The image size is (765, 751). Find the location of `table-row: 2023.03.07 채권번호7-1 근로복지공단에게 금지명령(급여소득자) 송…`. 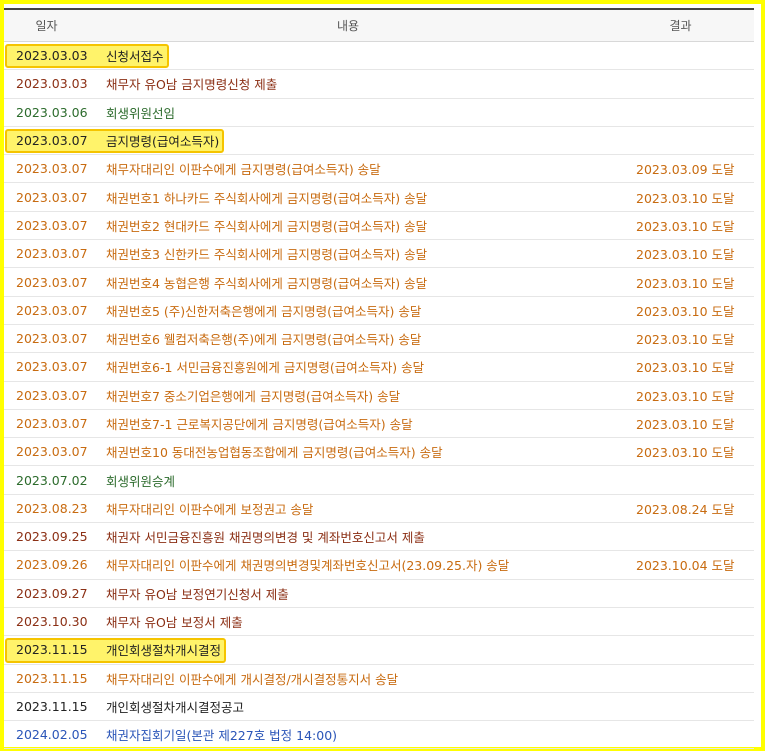

table-row: 2023.03.07 채권번호7-1 근로복지공단에게 금지명령(급여소득자) 송… is located at coordinates (379, 424).